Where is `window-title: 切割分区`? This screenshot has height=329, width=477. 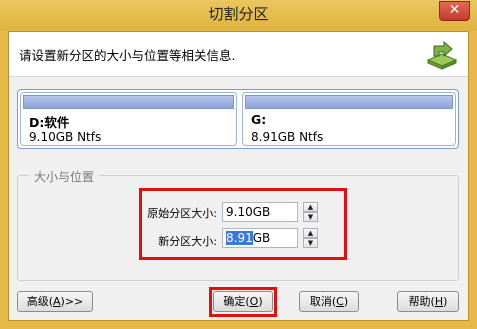 window-title: 切割分区 is located at coordinates (238, 14).